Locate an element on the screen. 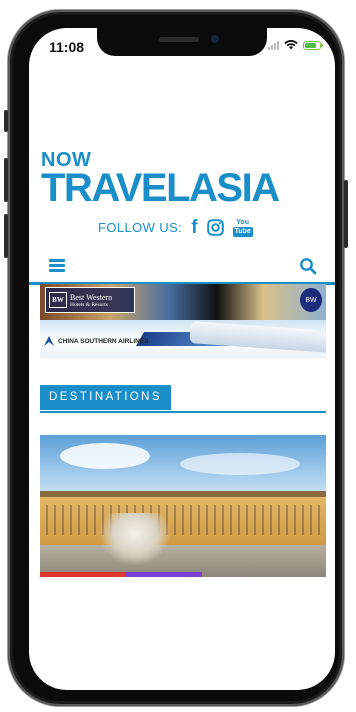  youtube-bottom-text: Tube is located at coordinates (242, 231).